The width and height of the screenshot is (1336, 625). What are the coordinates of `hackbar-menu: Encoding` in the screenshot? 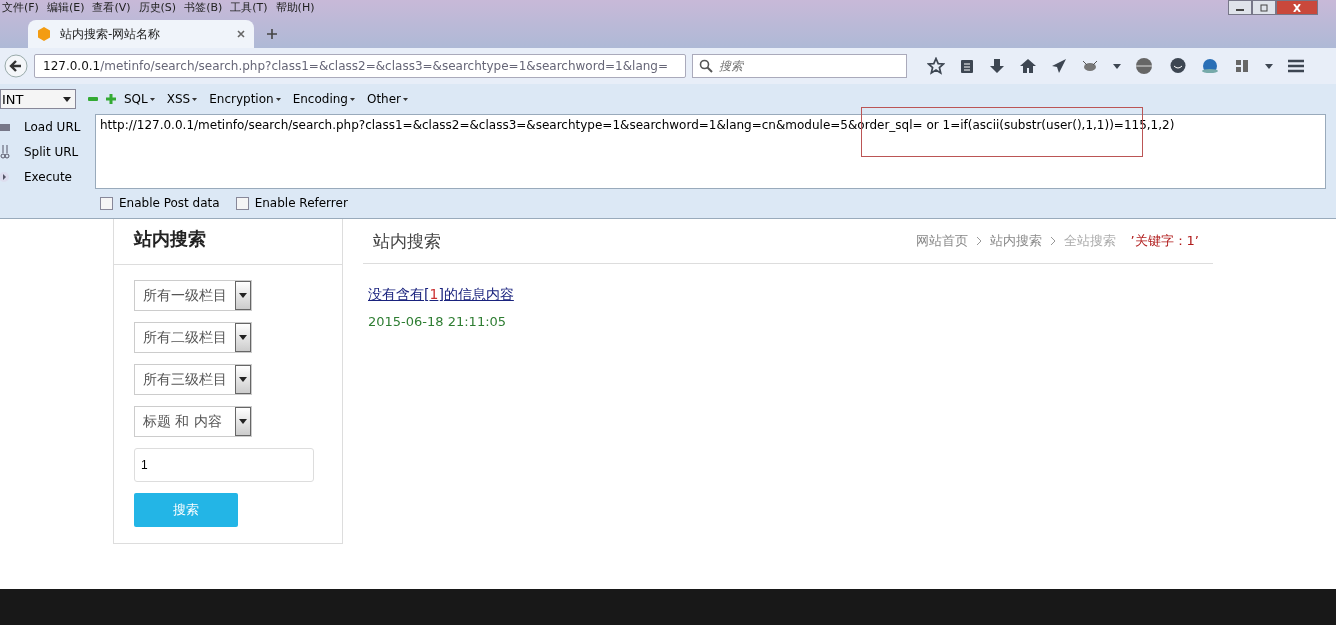 It's located at (323, 99).